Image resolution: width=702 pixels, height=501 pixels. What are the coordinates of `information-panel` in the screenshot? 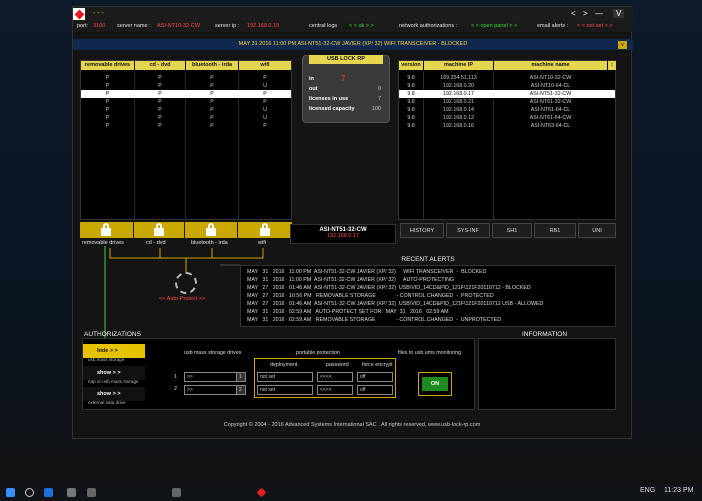 It's located at (547, 374).